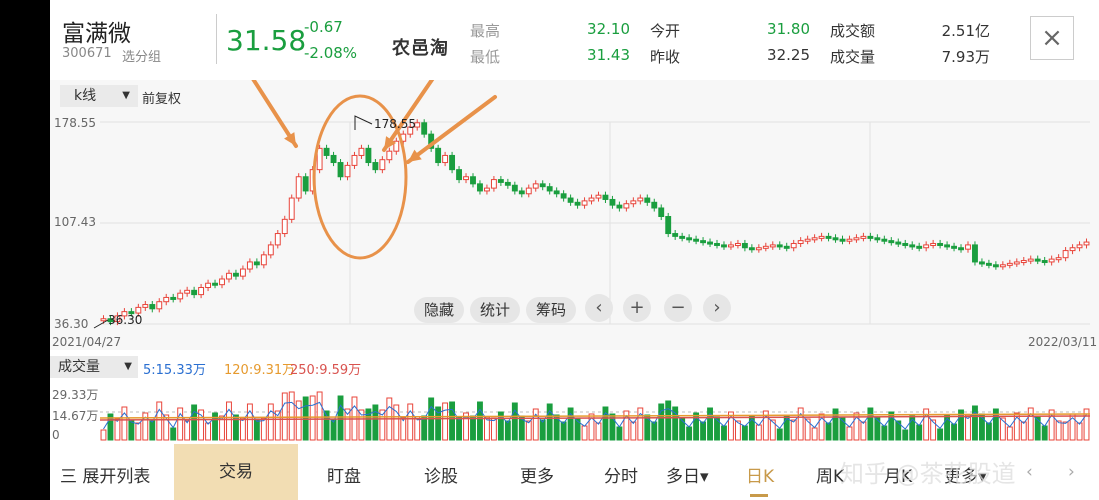  Describe the element at coordinates (363, 122) in the screenshot. I see `peak-leader` at that location.